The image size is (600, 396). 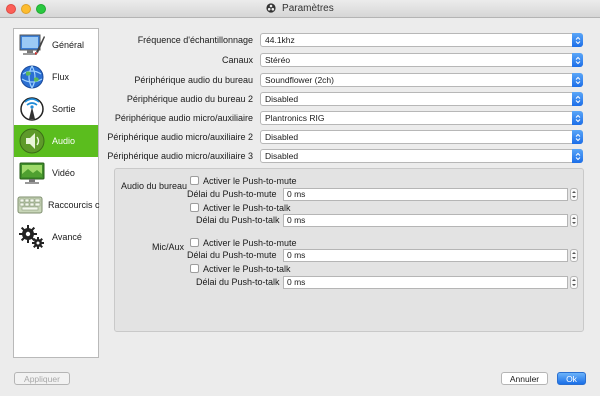 I want to click on form-row-mic-device-2: Périphérique audio micro/auxiliaire 2, so click(x=178, y=137).